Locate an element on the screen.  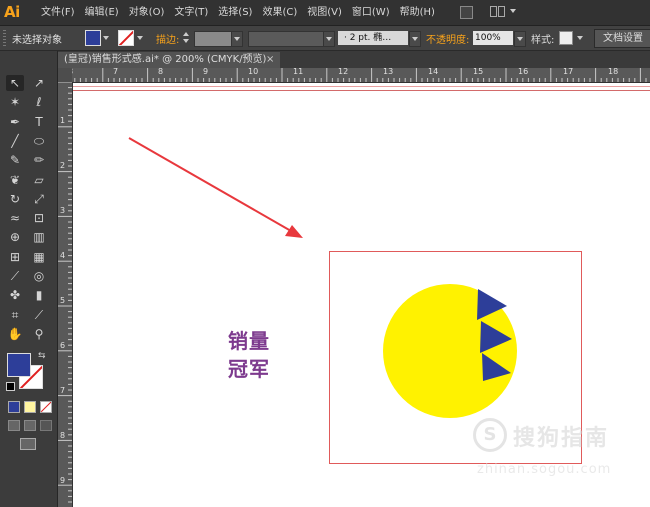
menu-object: 对象(O) is located at coordinates (147, 12).